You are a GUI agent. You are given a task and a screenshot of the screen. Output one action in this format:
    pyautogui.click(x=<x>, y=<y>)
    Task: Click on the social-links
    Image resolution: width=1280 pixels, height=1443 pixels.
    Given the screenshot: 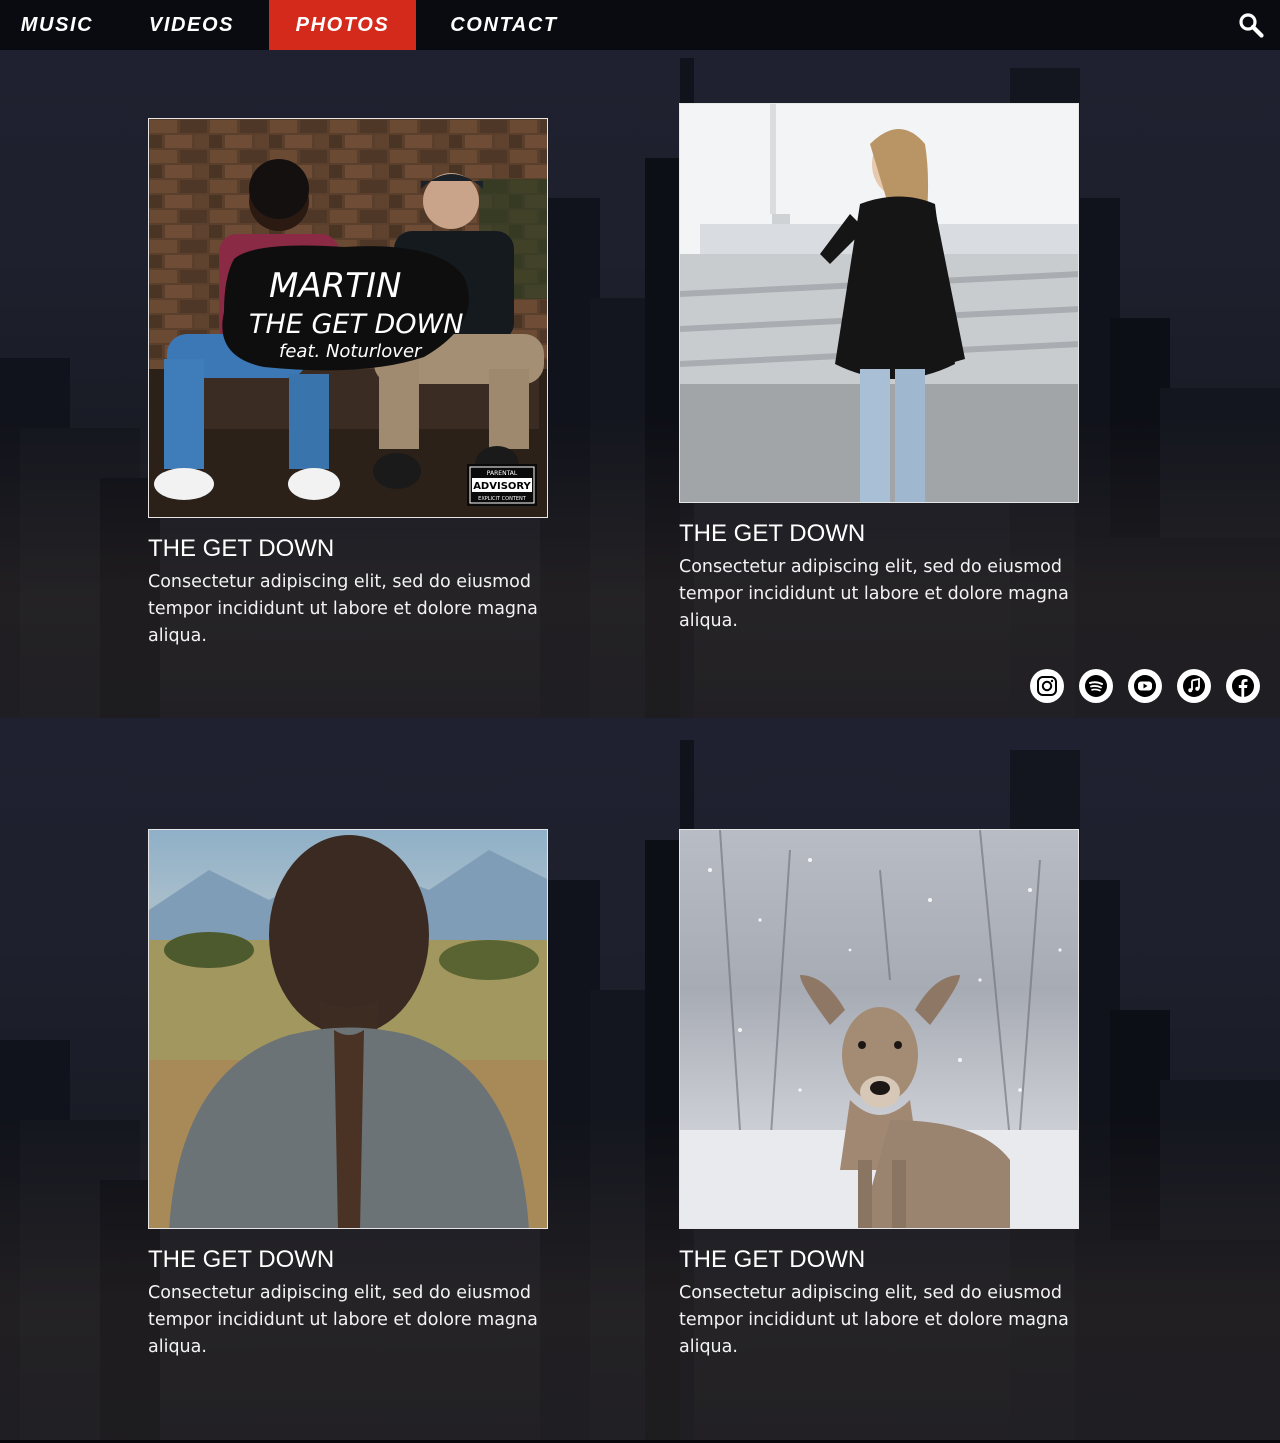 What is the action you would take?
    pyautogui.click(x=1145, y=686)
    